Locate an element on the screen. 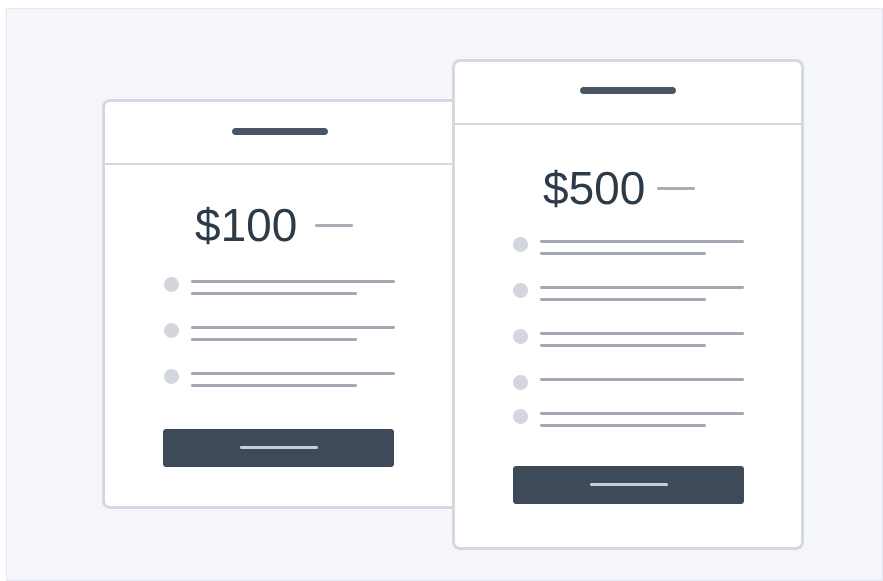  price-row: $500 is located at coordinates (619, 188).